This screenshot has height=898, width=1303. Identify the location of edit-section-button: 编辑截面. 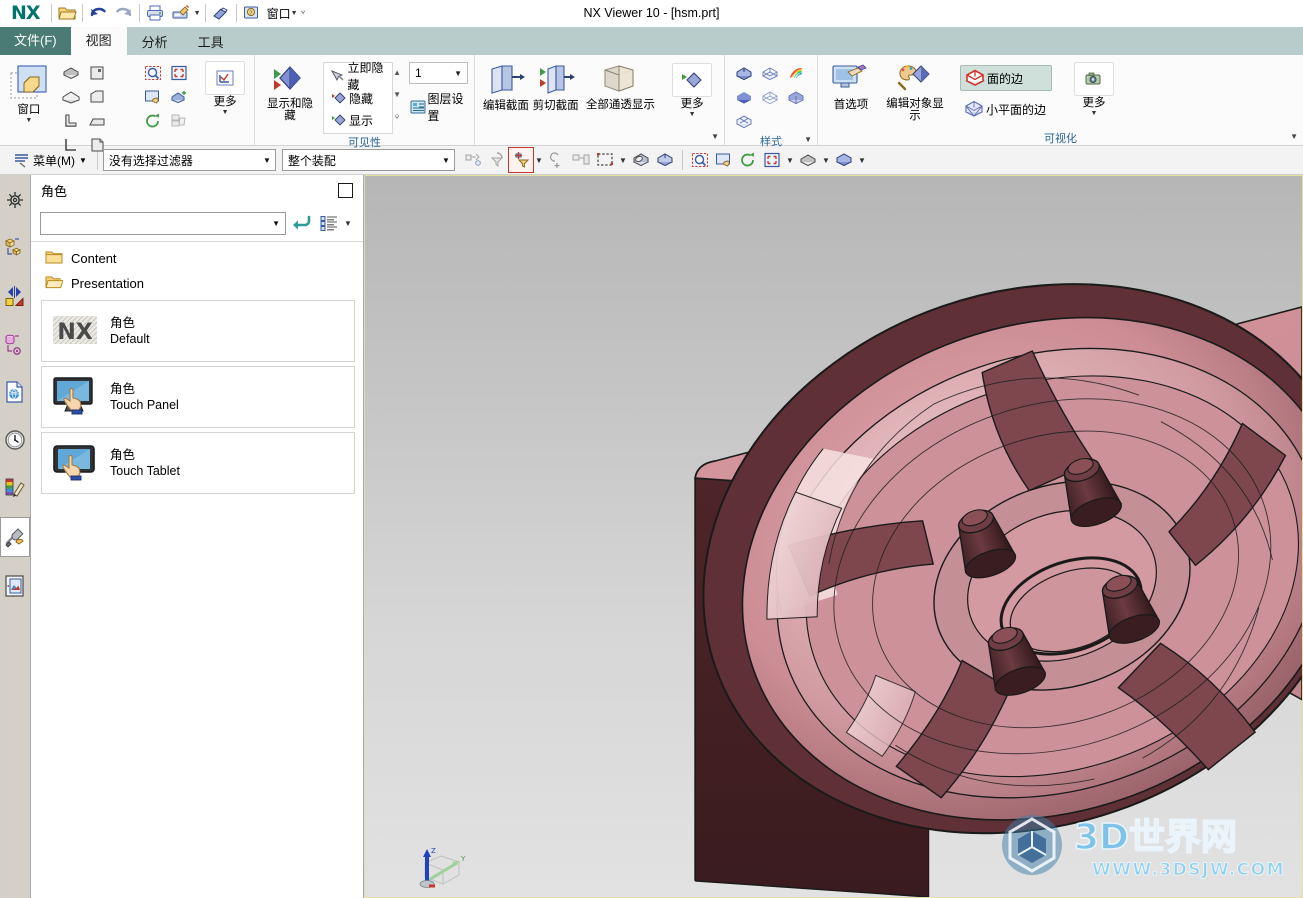
(506, 87).